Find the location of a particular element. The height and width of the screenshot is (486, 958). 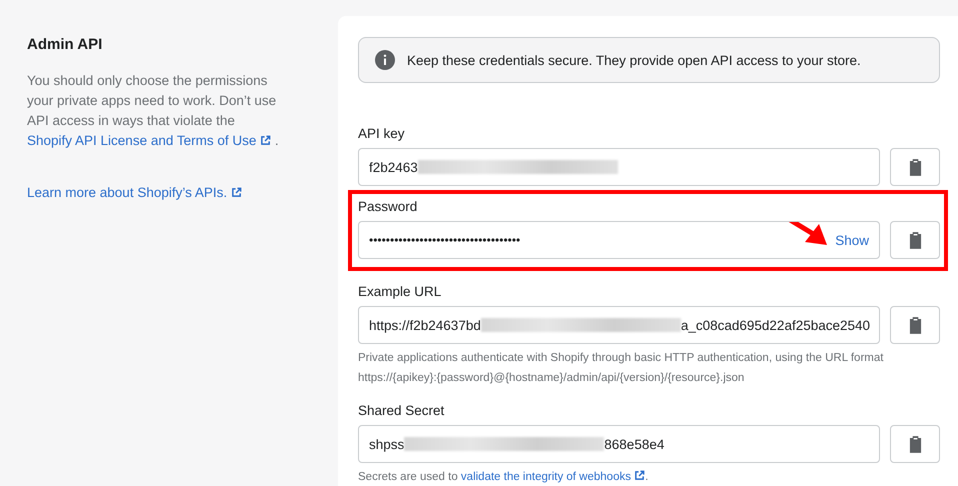

section-title: Admin API is located at coordinates (65, 44).